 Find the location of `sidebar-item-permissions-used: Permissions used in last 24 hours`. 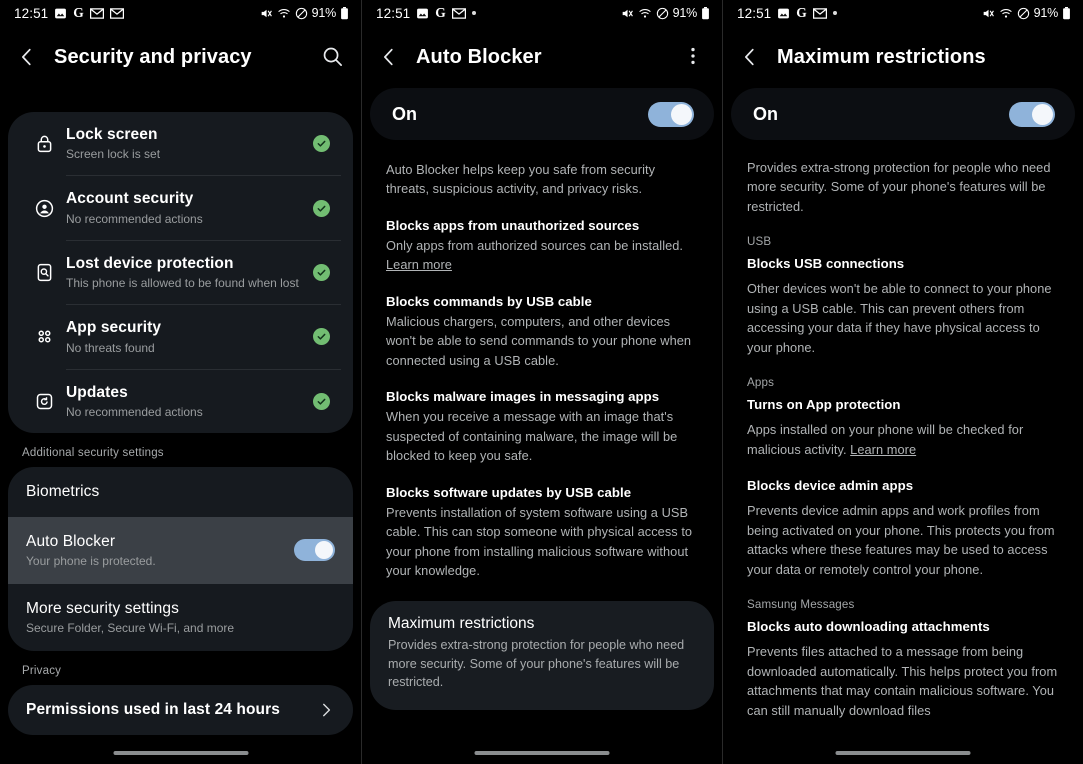

sidebar-item-permissions-used: Permissions used in last 24 hours is located at coordinates (180, 710).